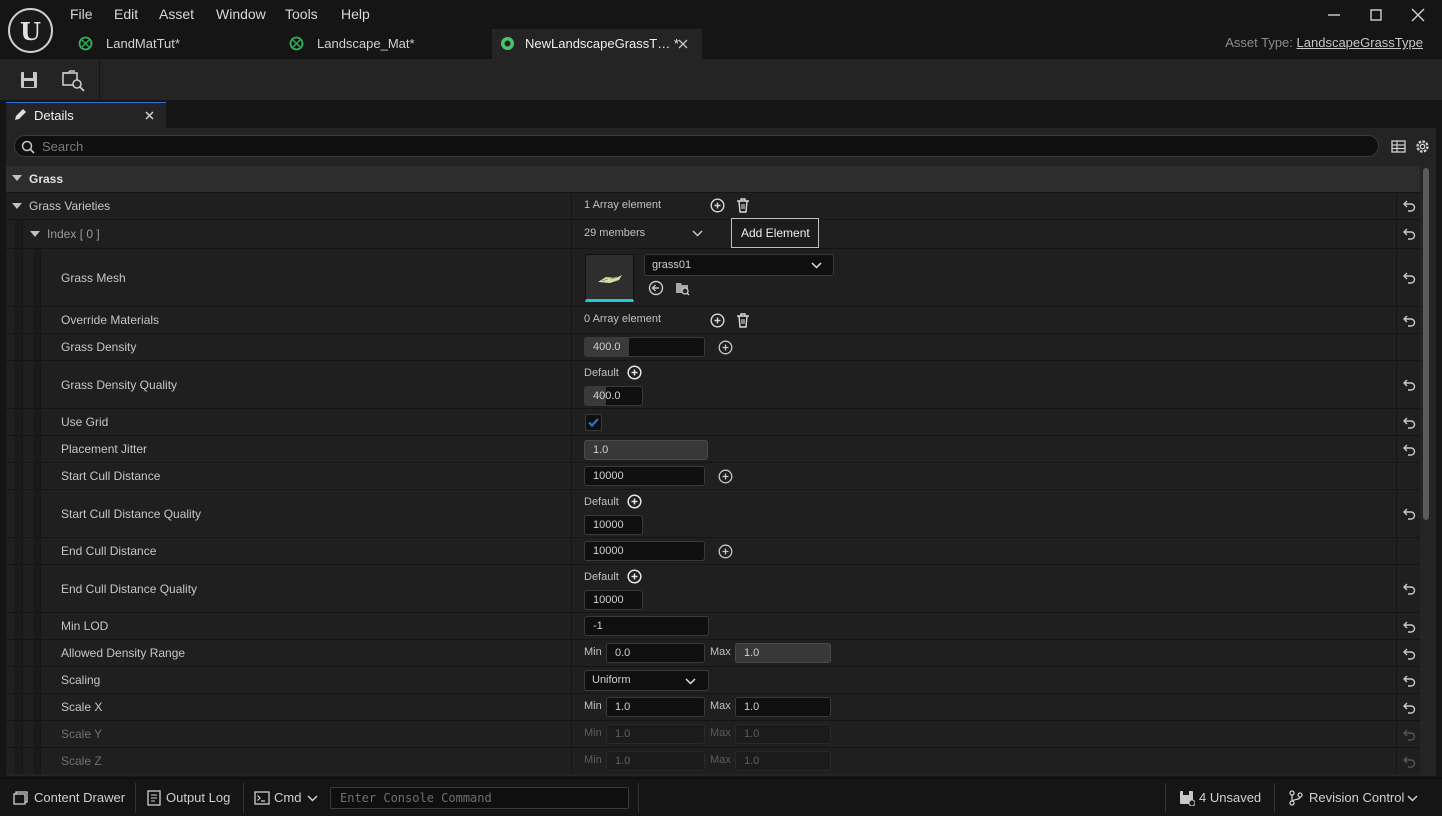  I want to click on details-tab: Details, so click(86, 115).